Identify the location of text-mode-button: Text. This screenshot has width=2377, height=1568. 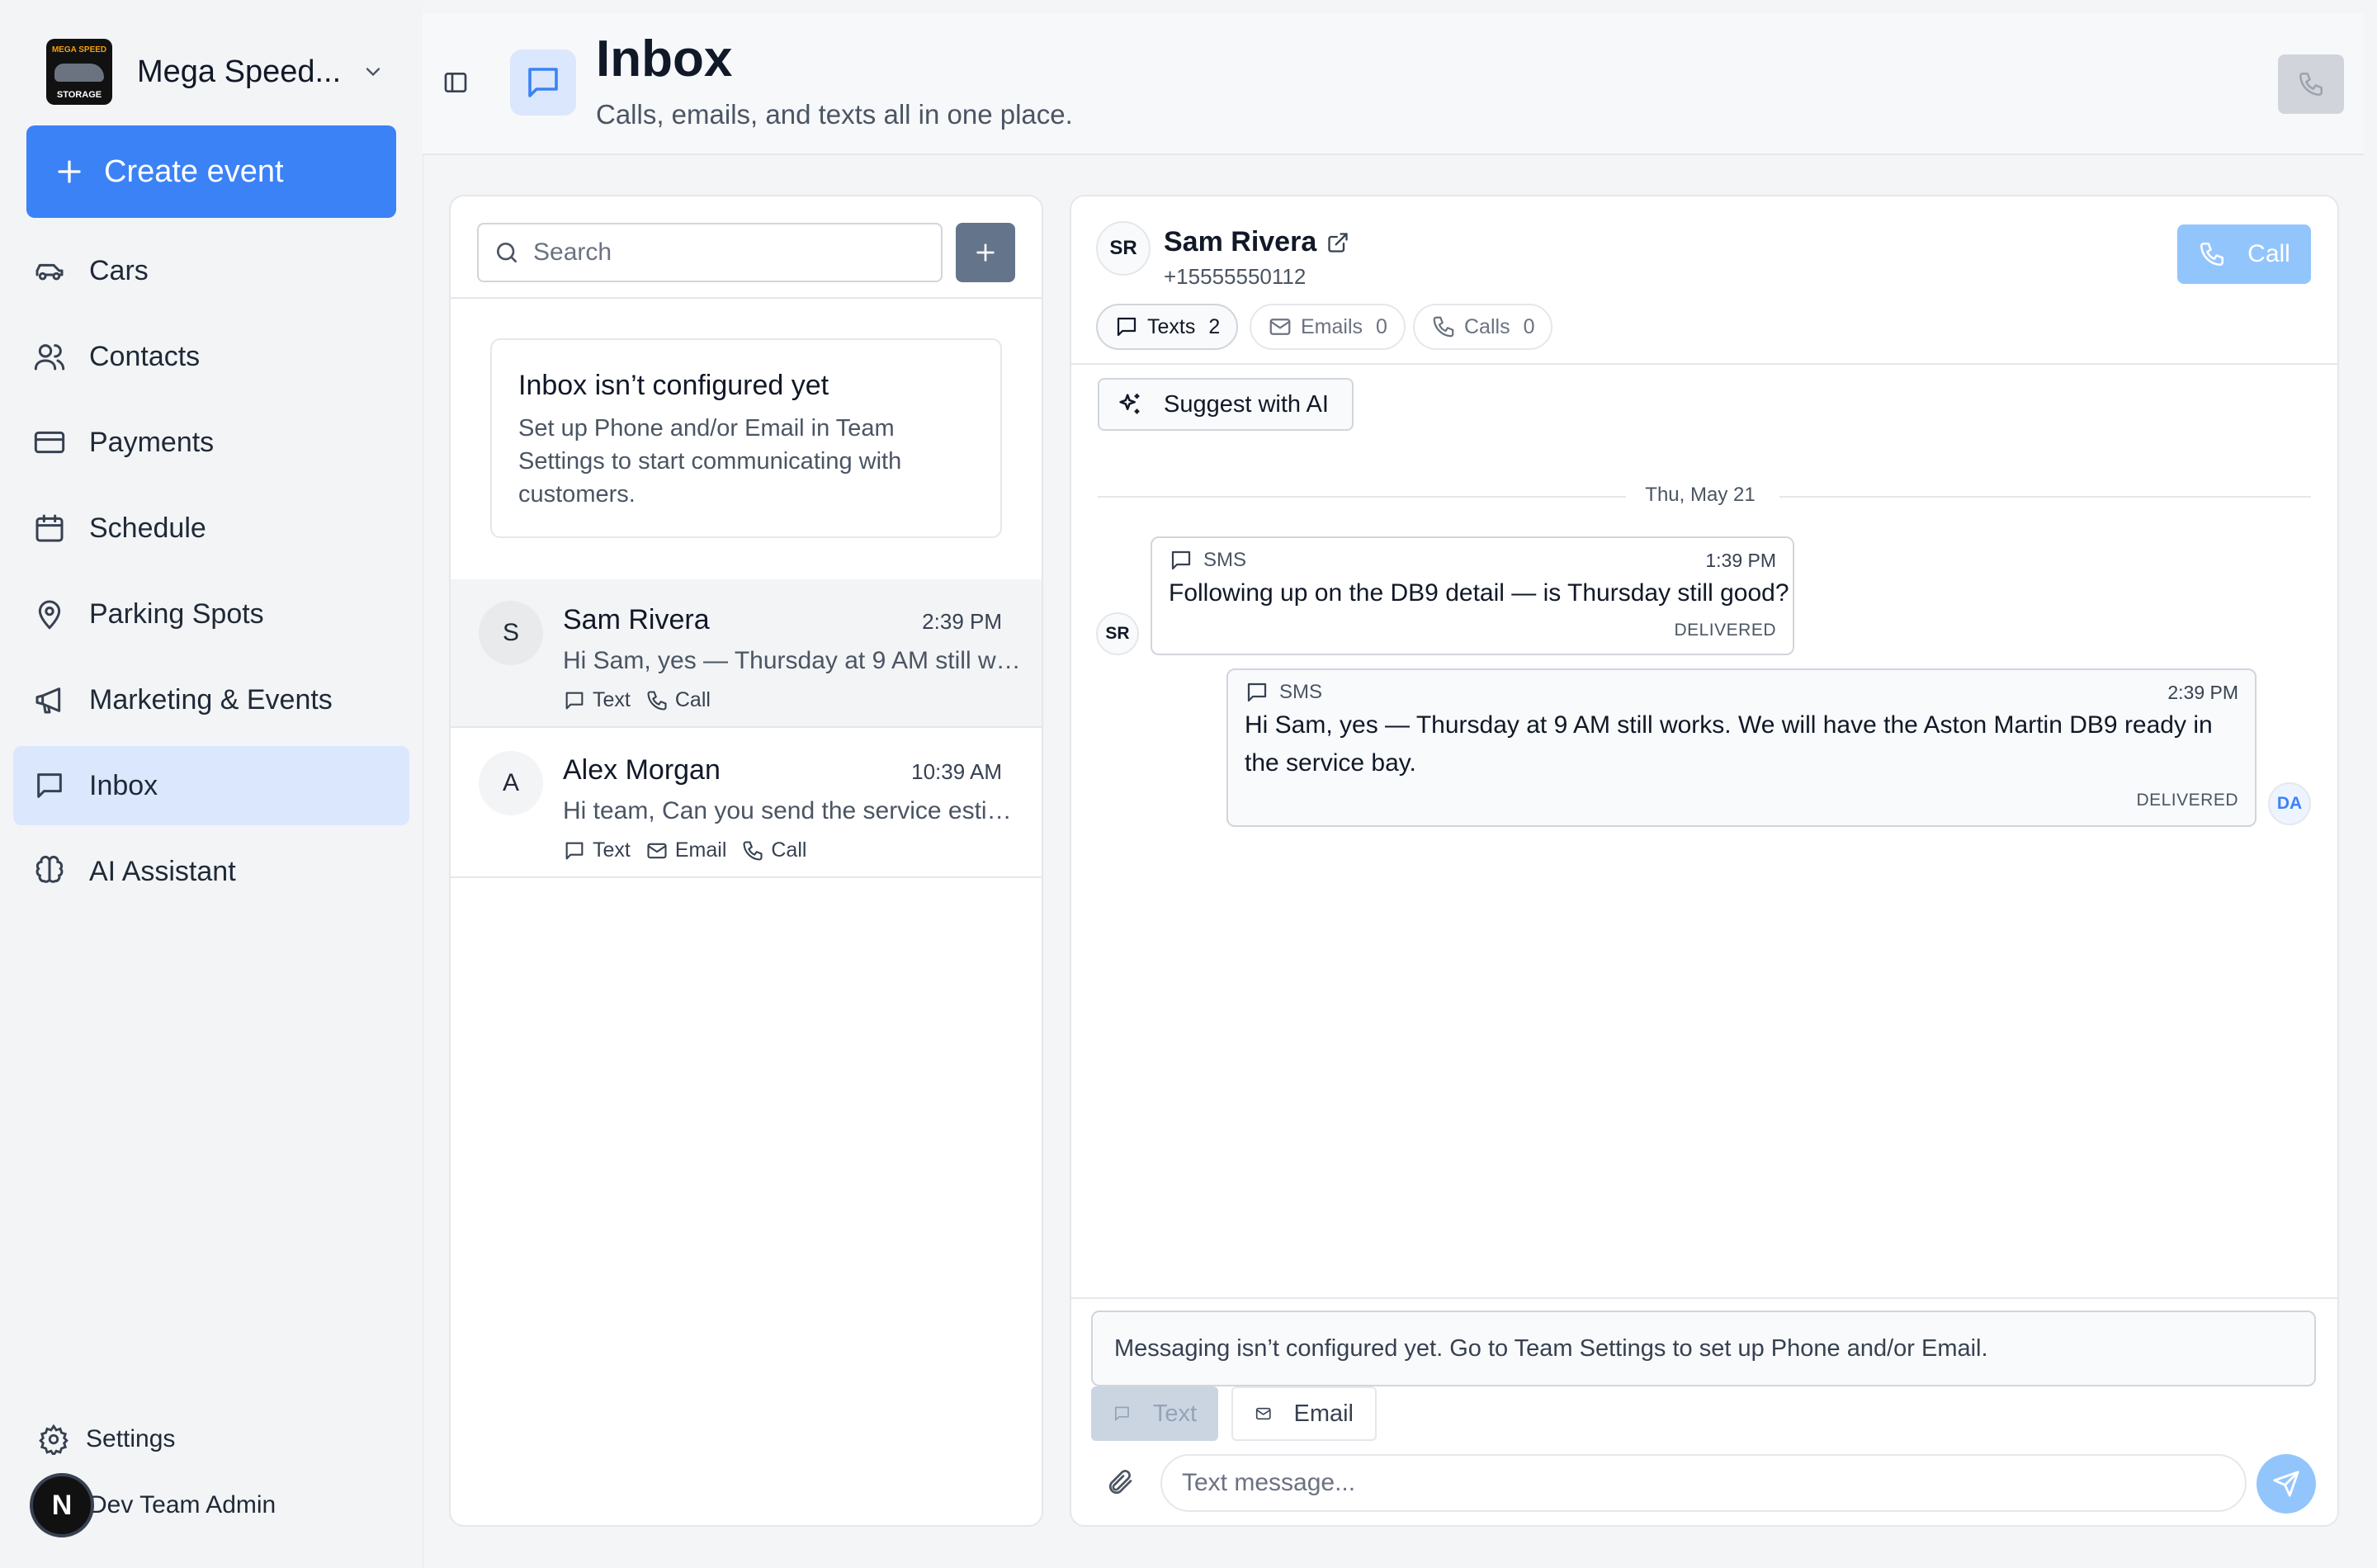
(1154, 1413).